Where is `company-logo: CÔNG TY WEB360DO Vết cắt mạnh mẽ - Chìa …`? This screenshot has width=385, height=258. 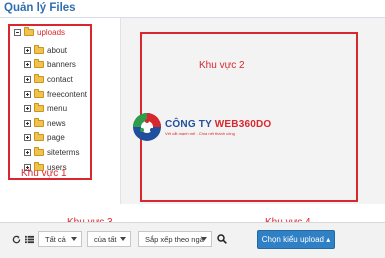 company-logo: CÔNG TY WEB360DO Vết cắt mạnh mẽ - Chìa … is located at coordinates (201, 127).